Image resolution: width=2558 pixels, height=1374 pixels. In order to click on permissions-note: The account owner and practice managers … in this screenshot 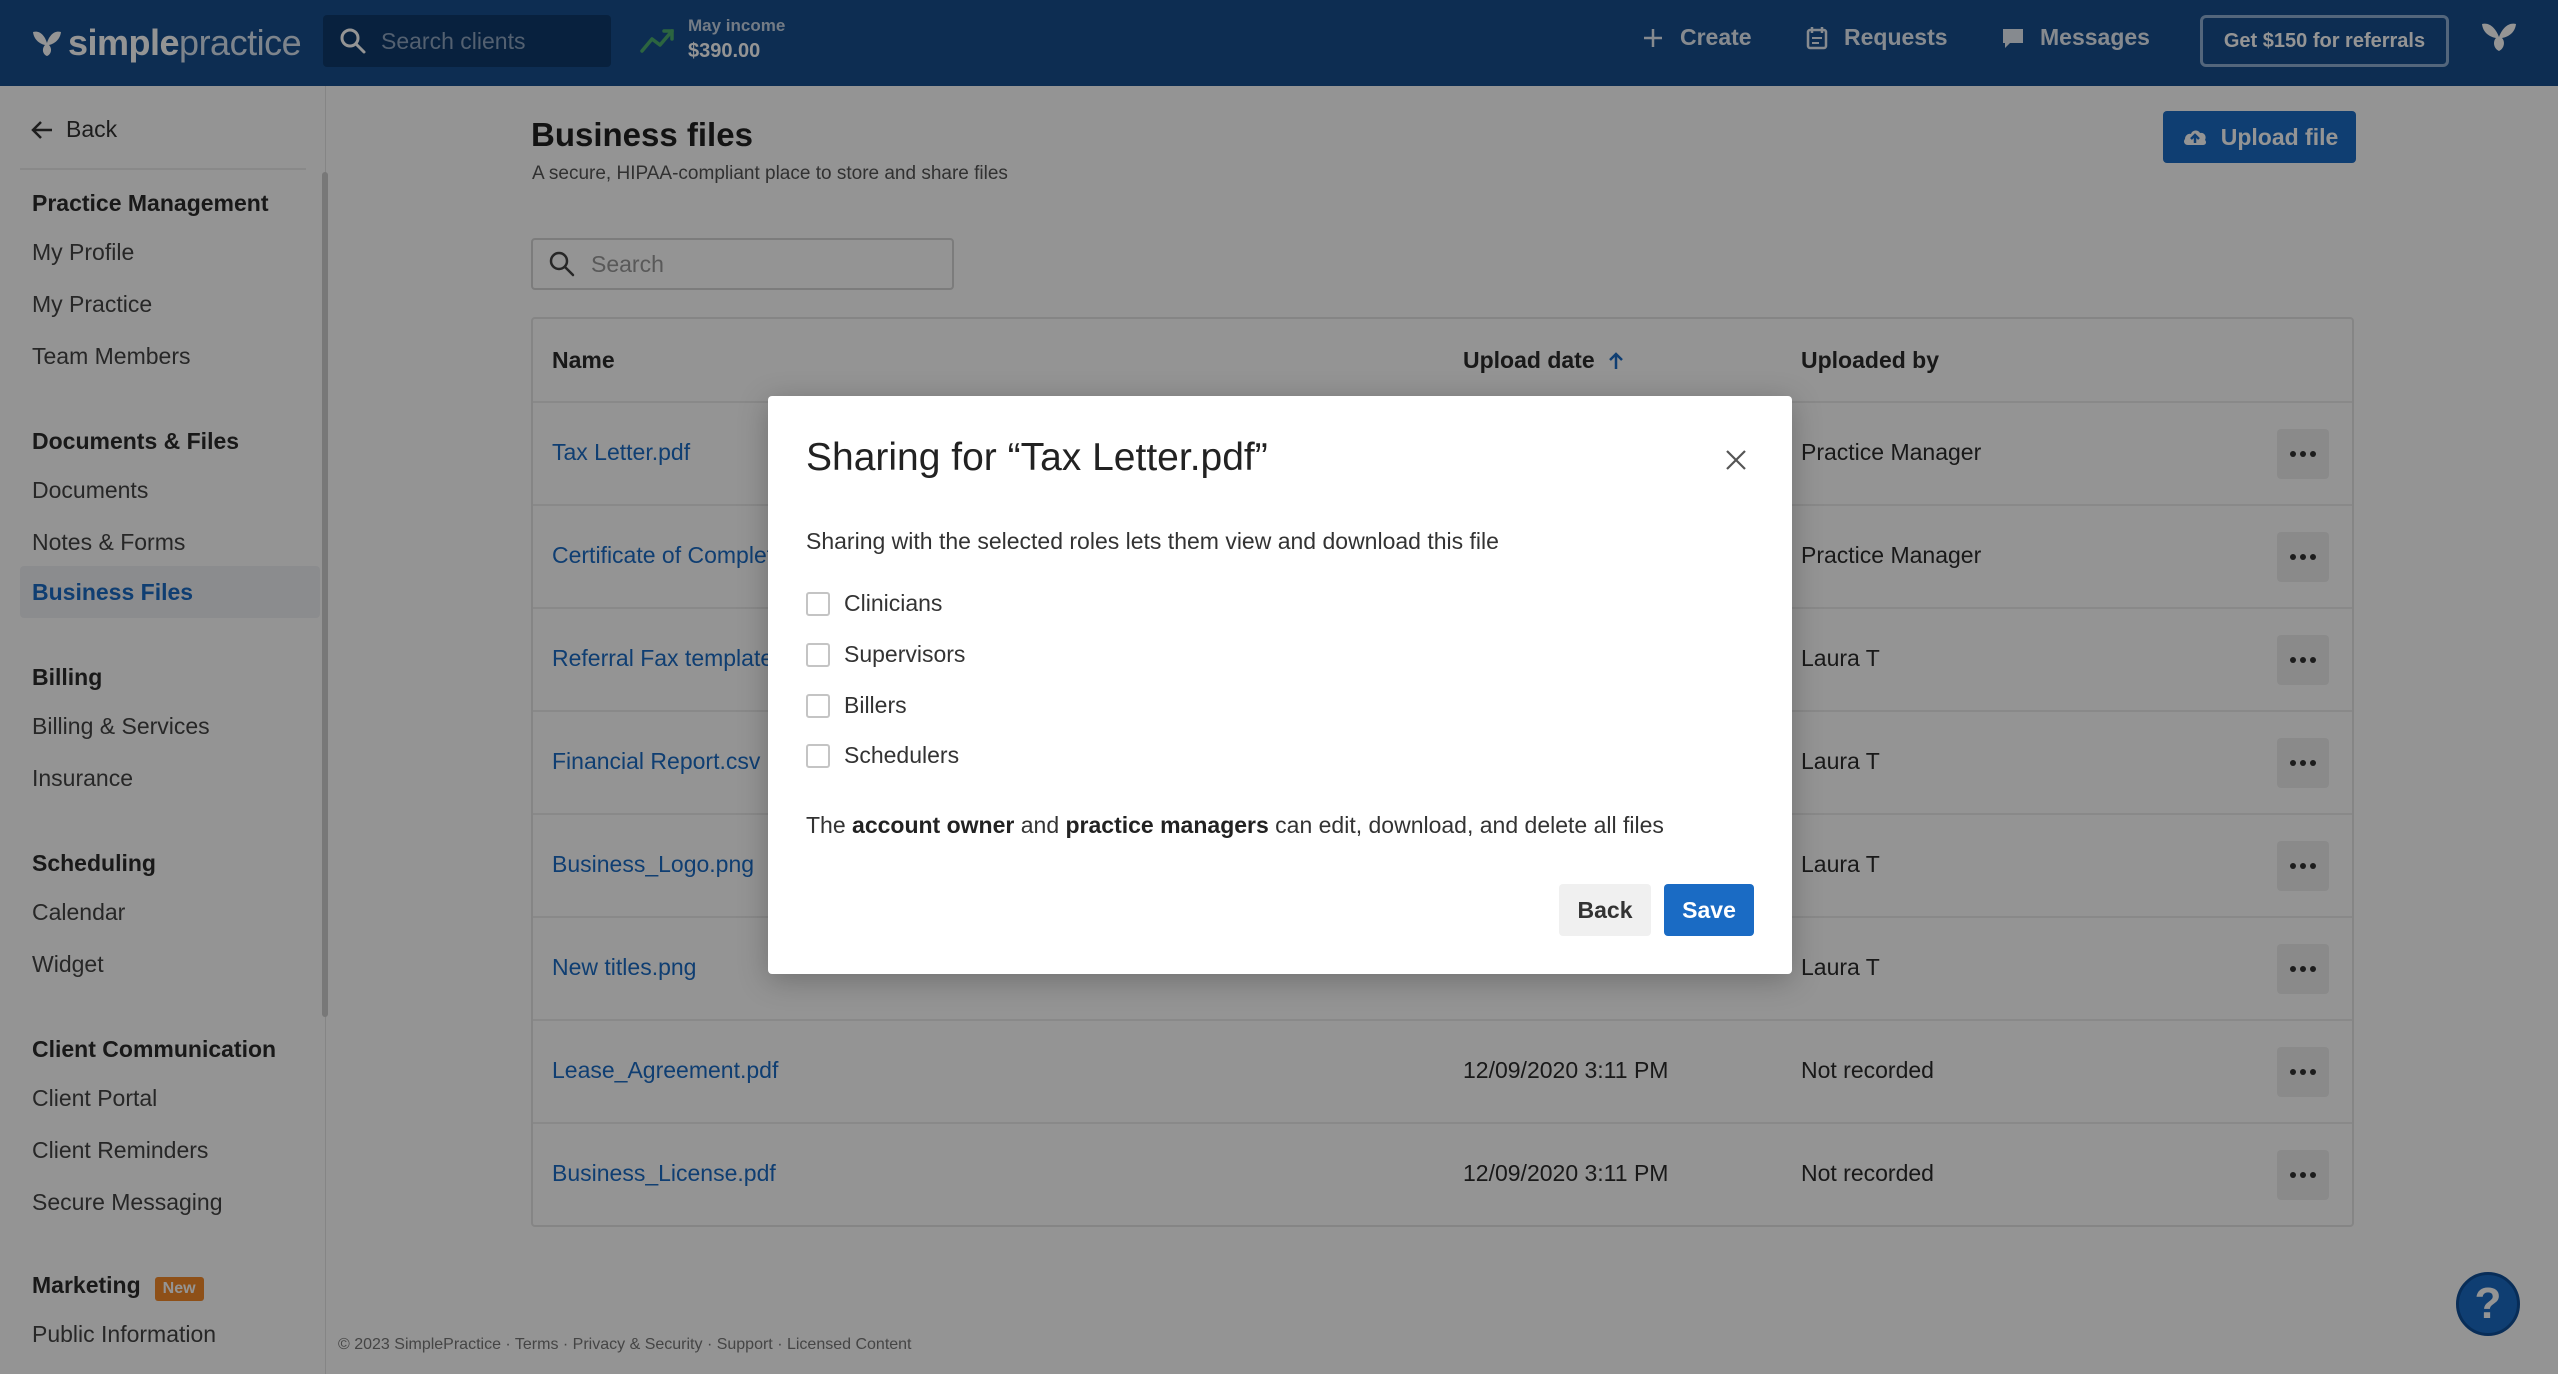, I will do `click(1235, 825)`.